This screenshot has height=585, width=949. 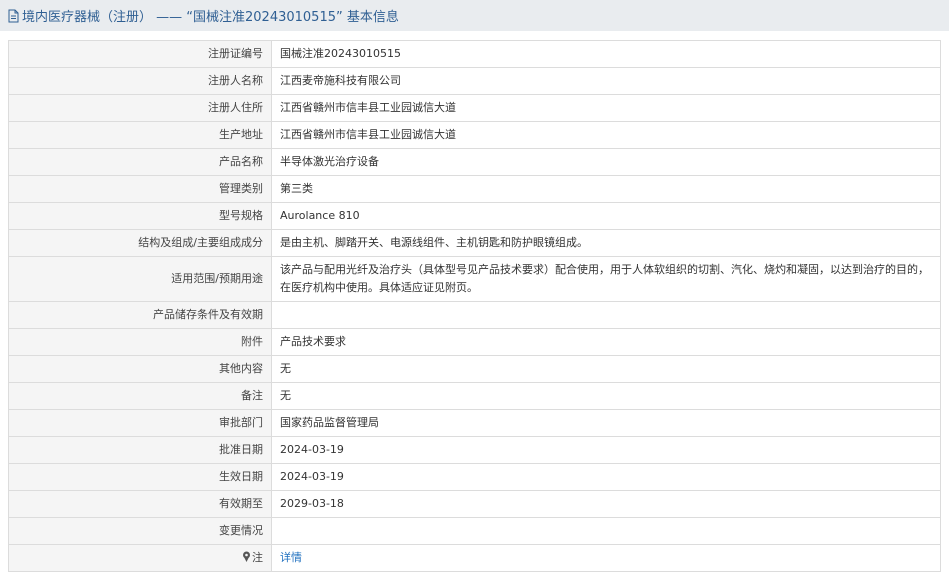 I want to click on table-row: 审批部门 国家药品监督管理局, so click(x=474, y=423).